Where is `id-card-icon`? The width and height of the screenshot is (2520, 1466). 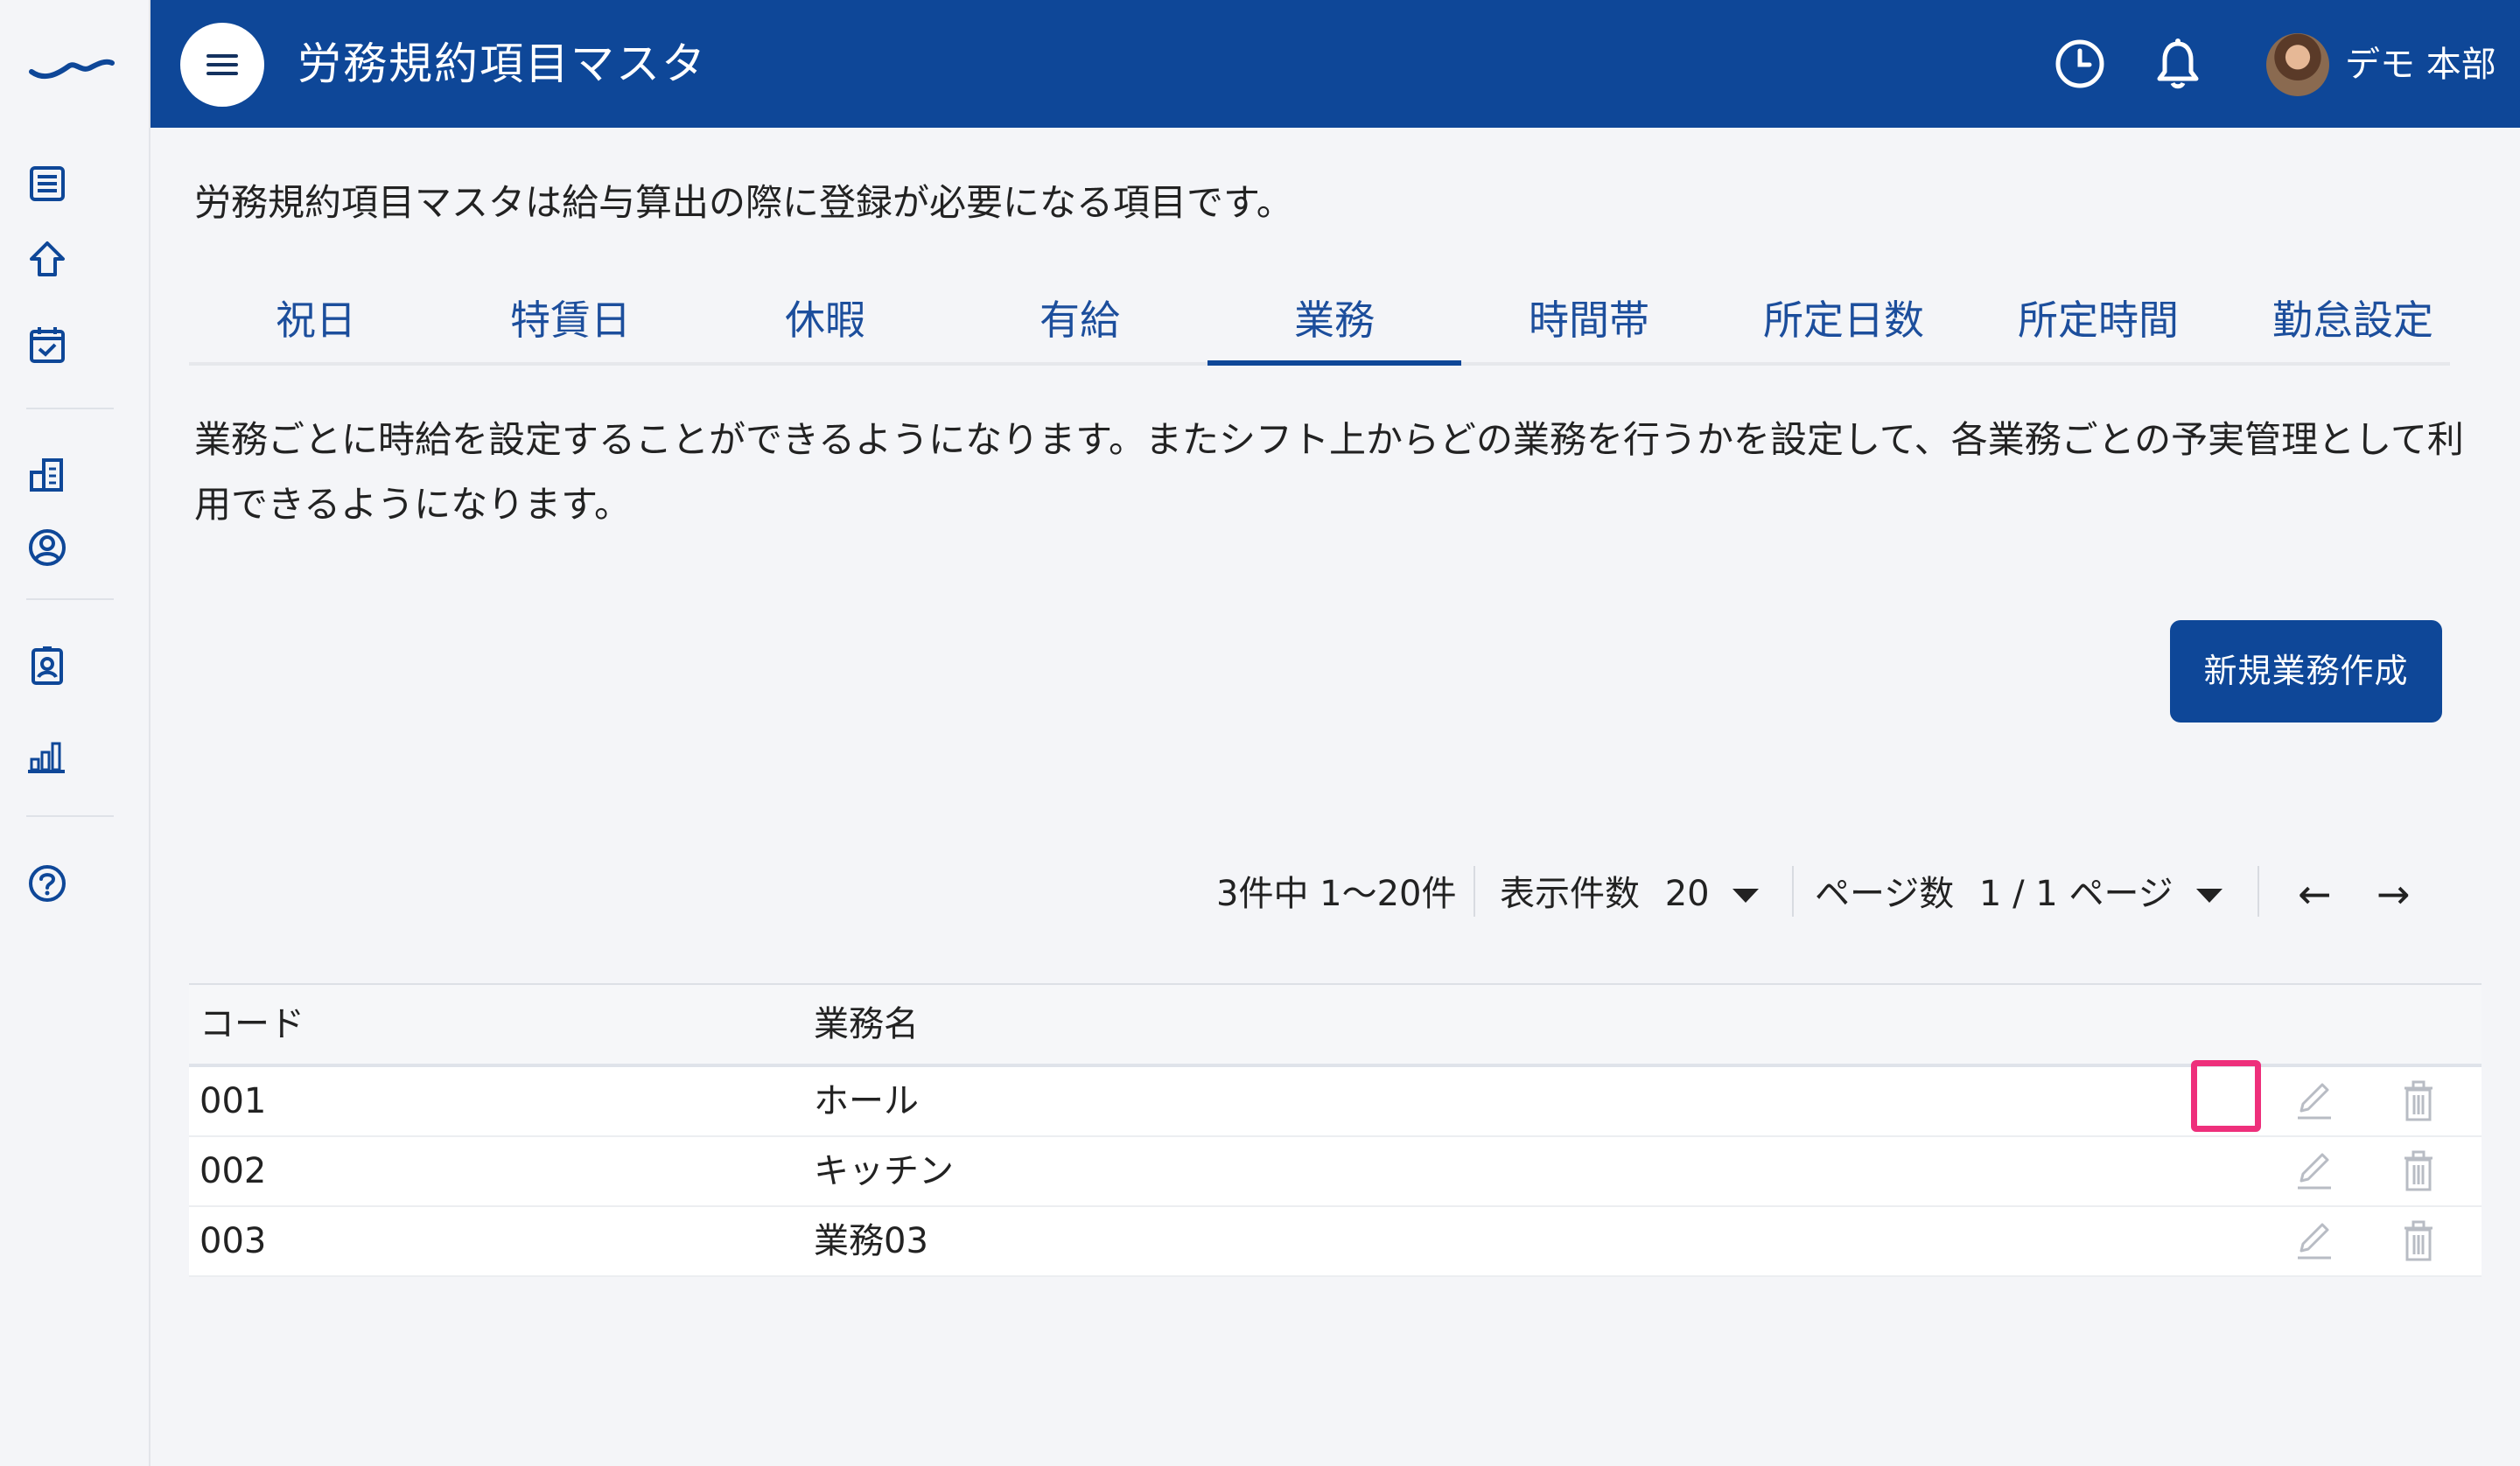
id-card-icon is located at coordinates (47, 667).